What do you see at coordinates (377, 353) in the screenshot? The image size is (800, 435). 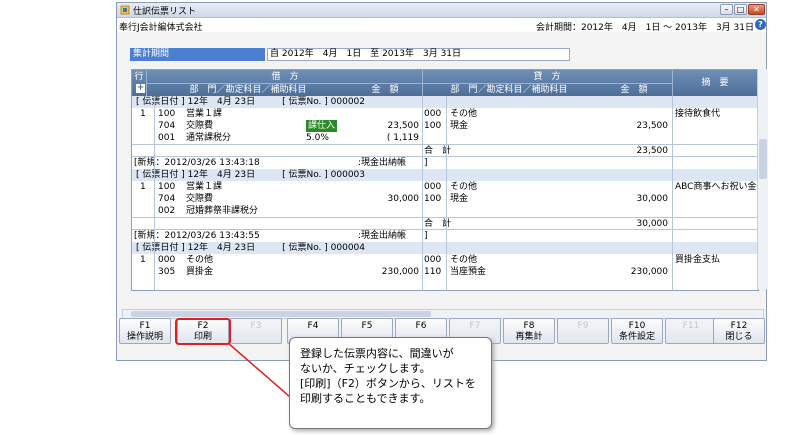 I see `callout-line-1: 登録した伝票内容に、間違いが` at bounding box center [377, 353].